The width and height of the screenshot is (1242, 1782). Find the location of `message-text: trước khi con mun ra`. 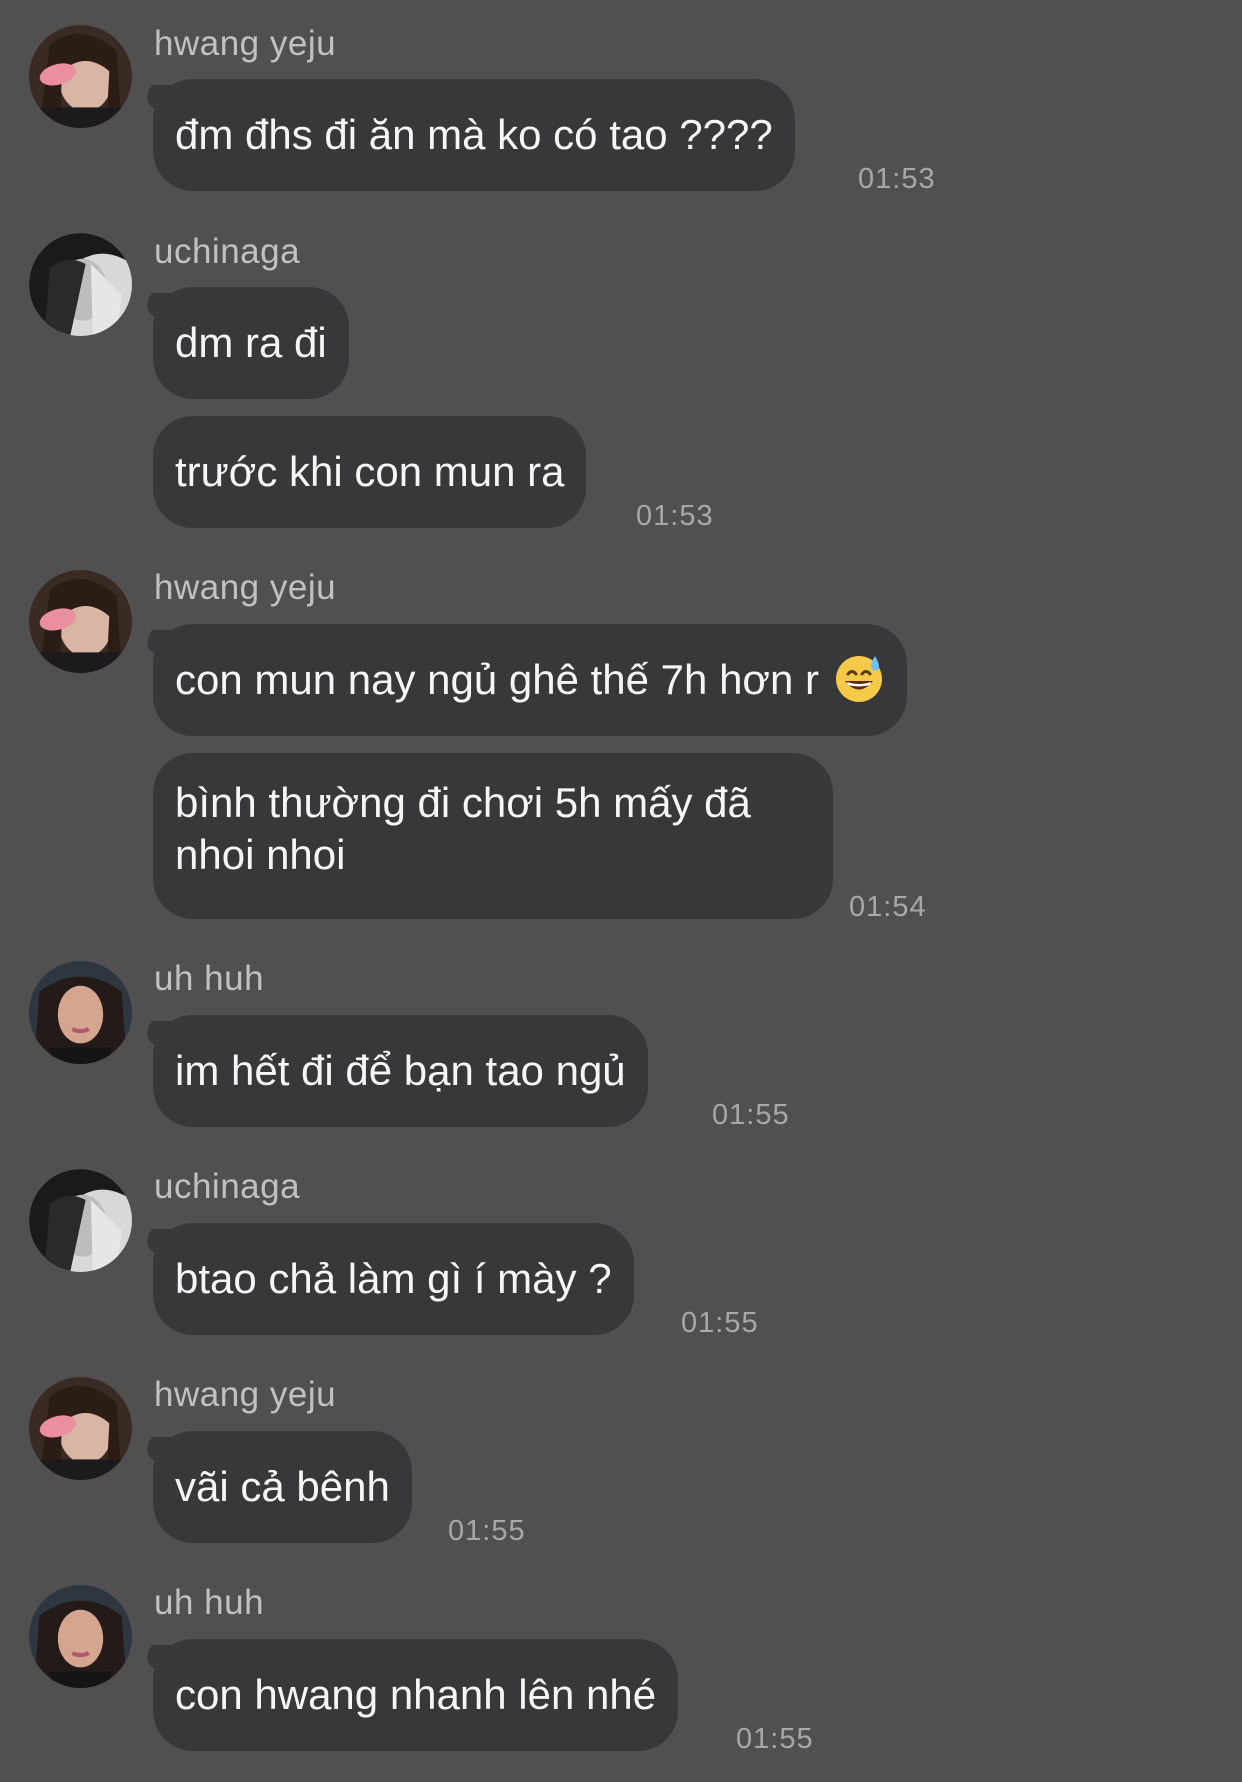

message-text: trước khi con mun ra is located at coordinates (370, 471).